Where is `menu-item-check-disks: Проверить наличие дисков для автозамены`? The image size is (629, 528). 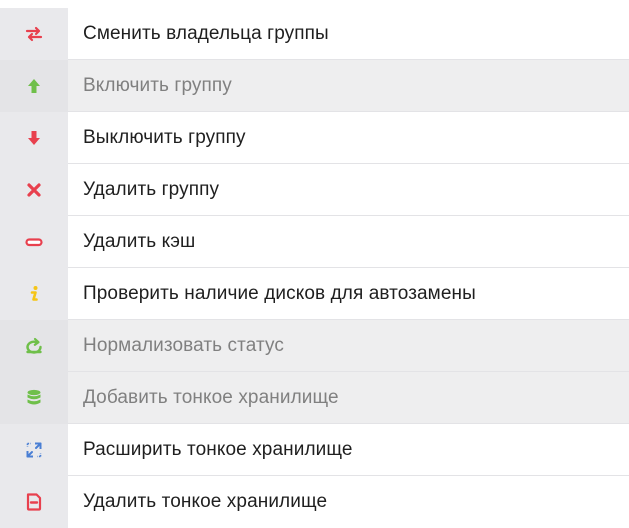 menu-item-check-disks: Проверить наличие дисков для автозамены is located at coordinates (314, 294).